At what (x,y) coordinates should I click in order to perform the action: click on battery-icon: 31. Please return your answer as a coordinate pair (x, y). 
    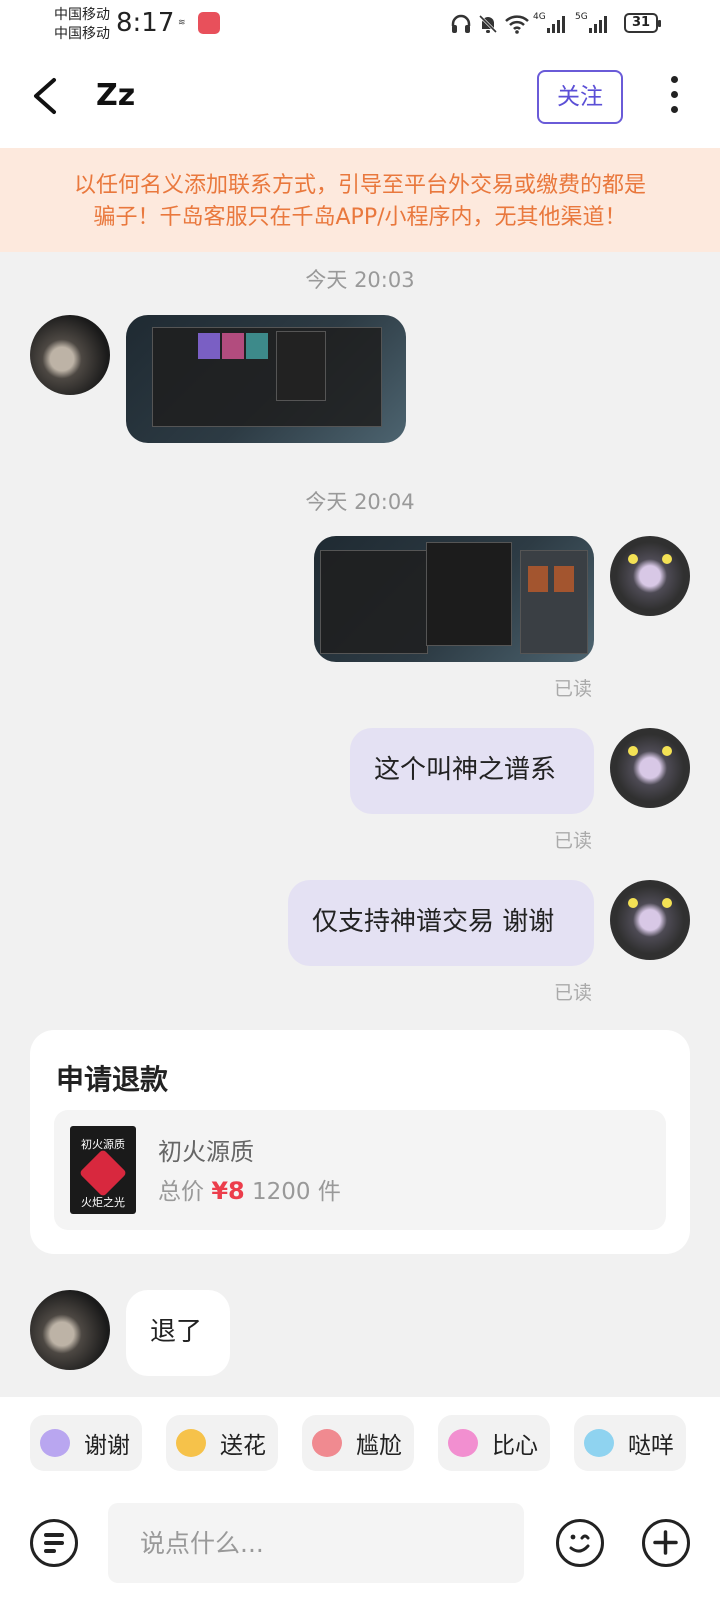
    Looking at the image, I should click on (642, 23).